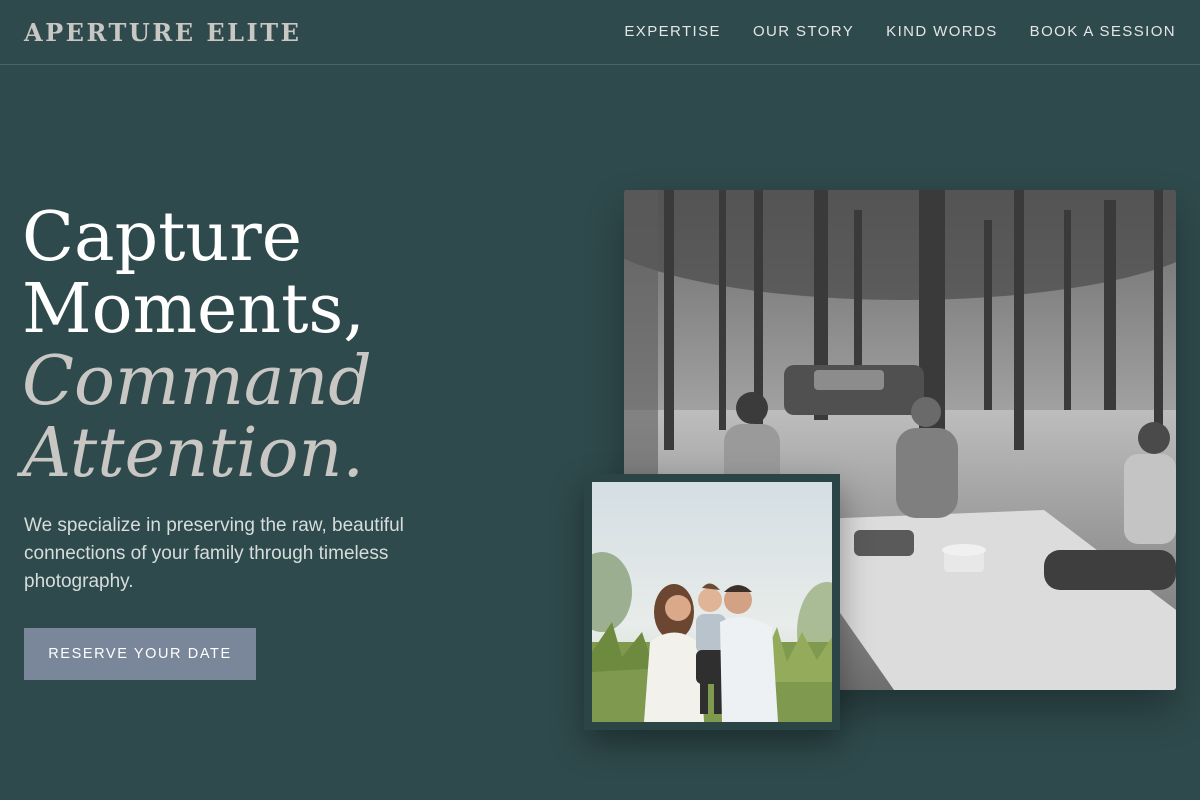 This screenshot has width=1200, height=800. What do you see at coordinates (140, 654) in the screenshot?
I see `reserve-date-button: RESERVE YOUR DATE` at bounding box center [140, 654].